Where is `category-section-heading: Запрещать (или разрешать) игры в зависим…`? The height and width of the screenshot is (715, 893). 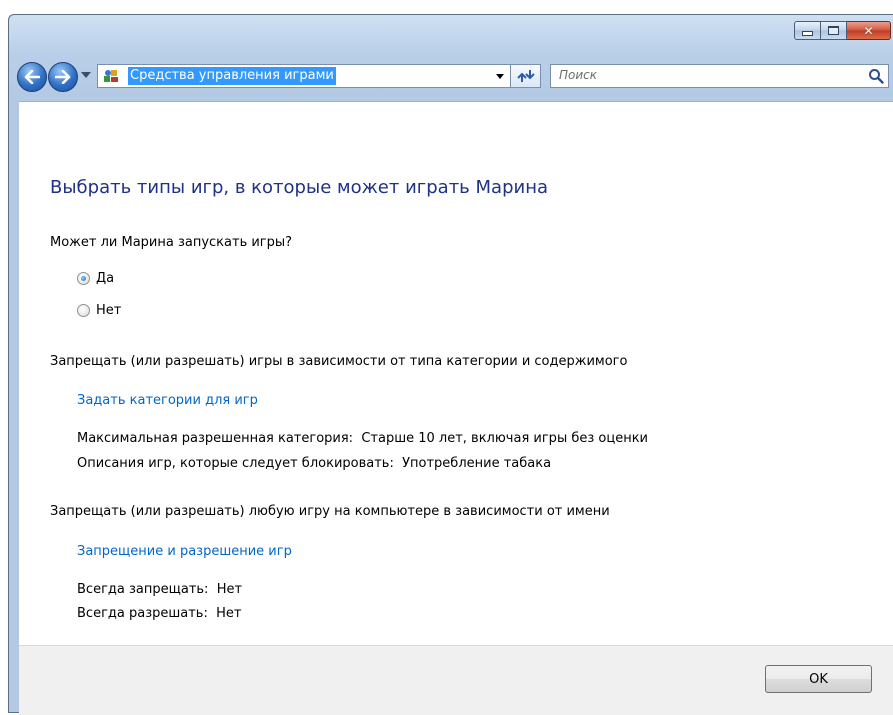
category-section-heading: Запрещать (или разрешать) игры в зависим… is located at coordinates (339, 361).